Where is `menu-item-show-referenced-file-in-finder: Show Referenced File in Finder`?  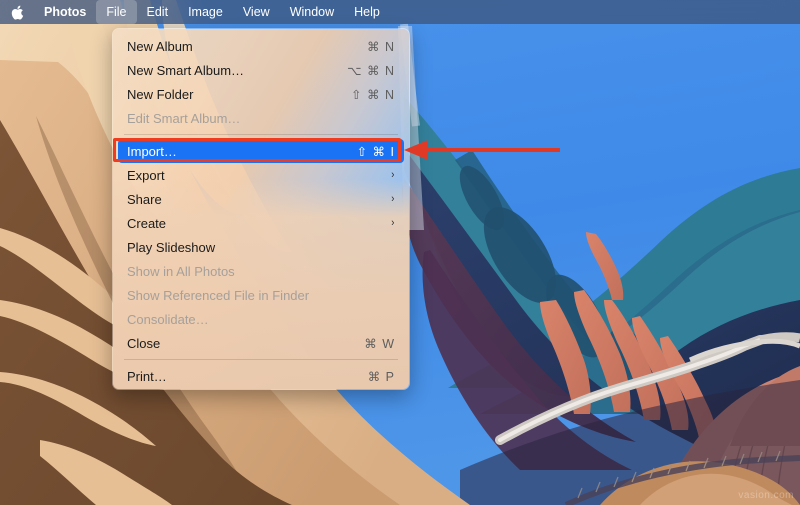
menu-item-show-referenced-file-in-finder: Show Referenced File in Finder is located at coordinates (261, 295).